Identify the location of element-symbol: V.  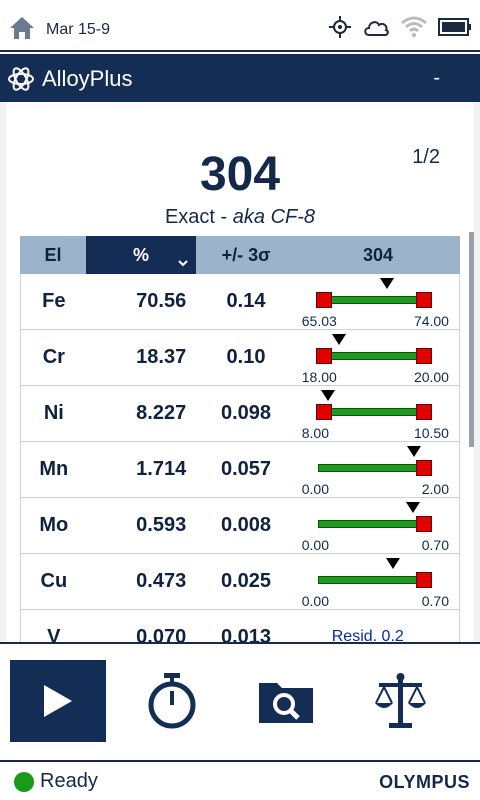
(54, 634).